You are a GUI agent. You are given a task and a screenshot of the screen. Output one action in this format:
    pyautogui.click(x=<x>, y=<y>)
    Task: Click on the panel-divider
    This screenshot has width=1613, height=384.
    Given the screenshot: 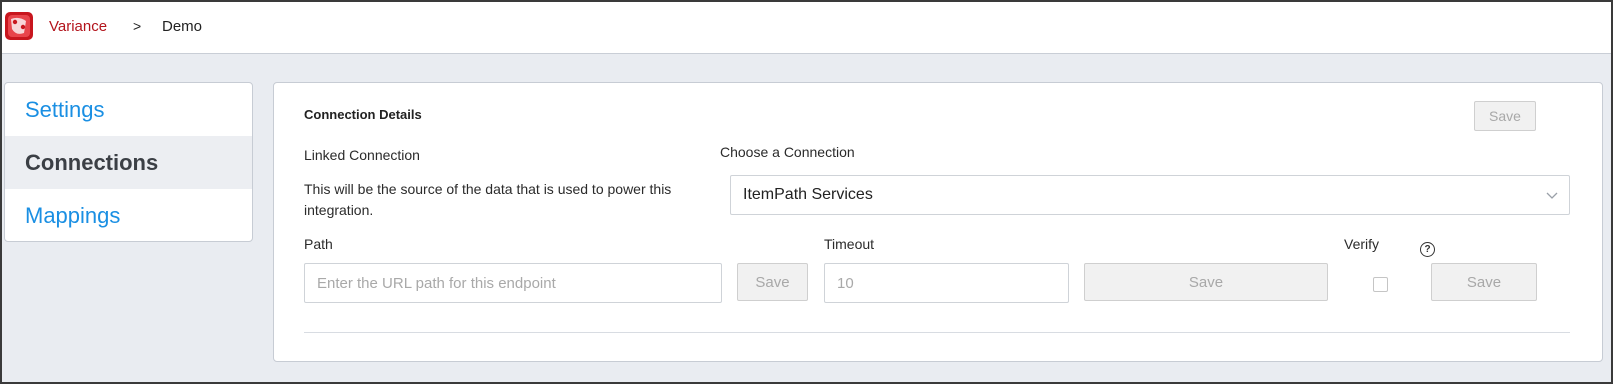 What is the action you would take?
    pyautogui.click(x=937, y=332)
    